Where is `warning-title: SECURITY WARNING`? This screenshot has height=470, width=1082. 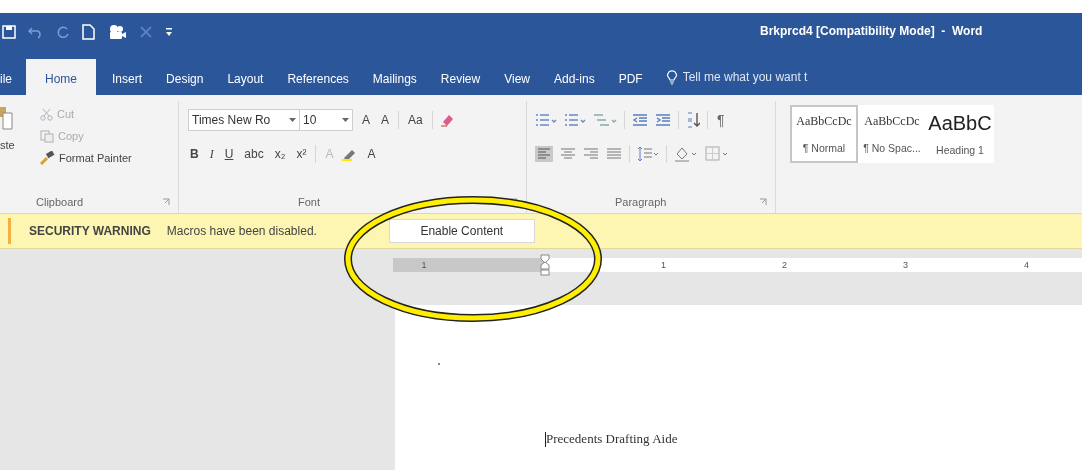 warning-title: SECURITY WARNING is located at coordinates (90, 231).